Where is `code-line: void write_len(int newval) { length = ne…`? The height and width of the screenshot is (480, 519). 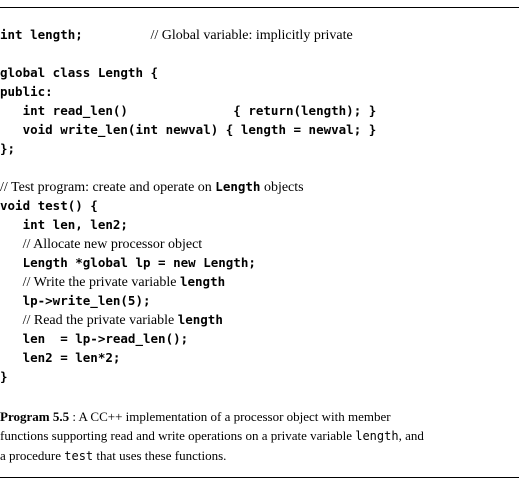 code-line: void write_len(int newval) { length = ne… is located at coordinates (188, 129).